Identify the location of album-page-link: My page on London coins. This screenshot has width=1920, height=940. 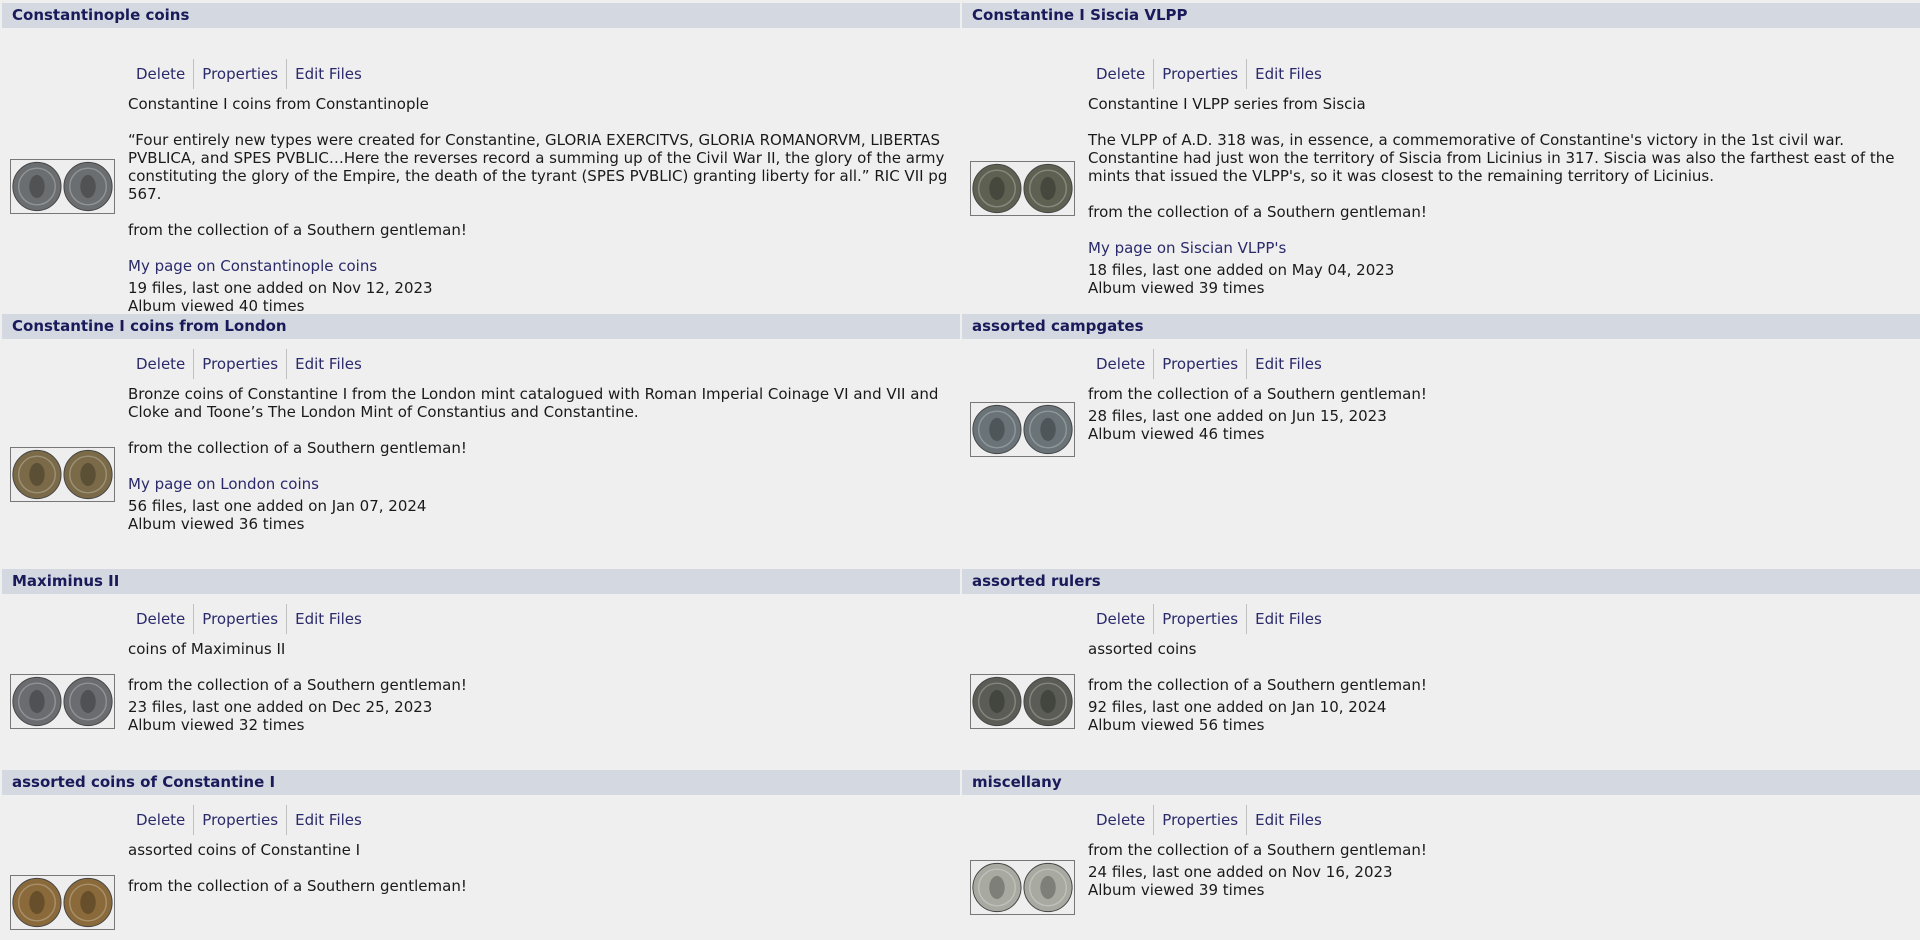
(542, 484).